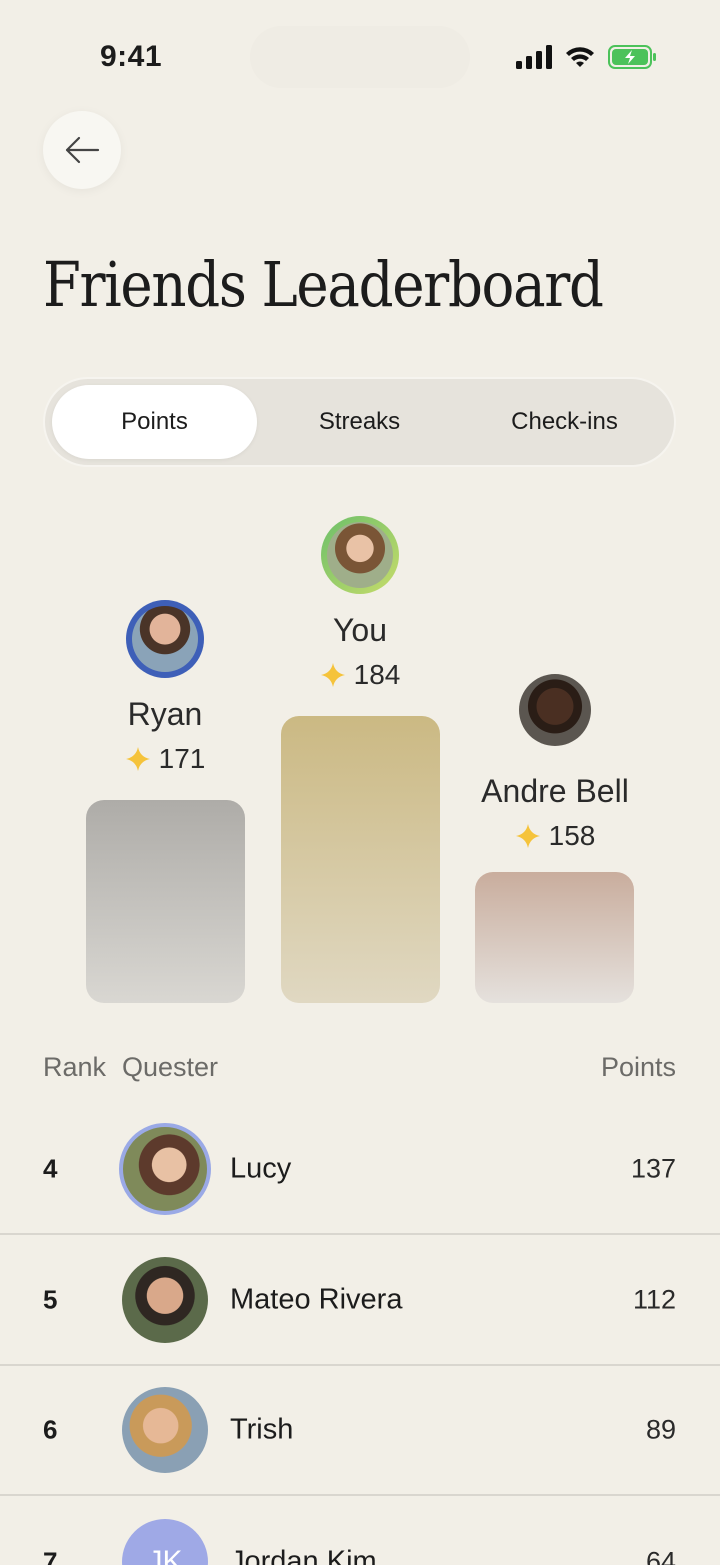  I want to click on row-points: 112, so click(654, 1299).